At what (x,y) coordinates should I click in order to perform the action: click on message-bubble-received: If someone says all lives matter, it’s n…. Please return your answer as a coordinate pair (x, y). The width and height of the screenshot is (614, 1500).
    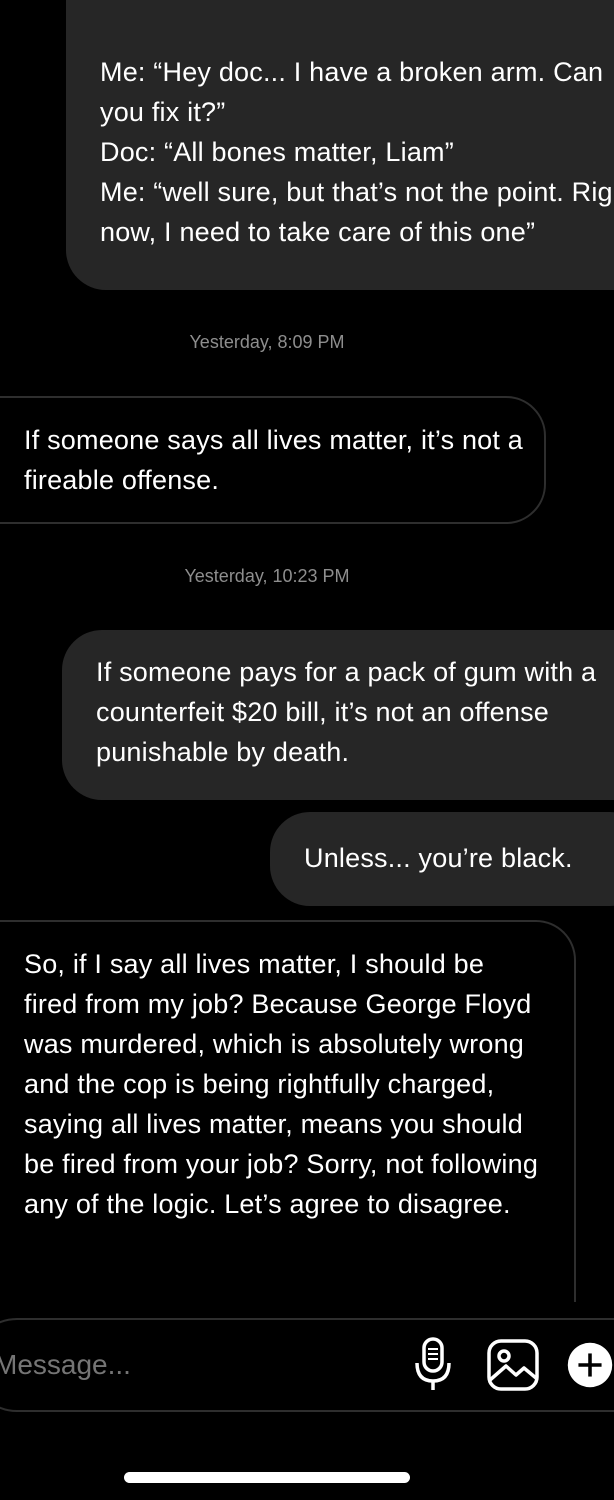
    Looking at the image, I should click on (273, 460).